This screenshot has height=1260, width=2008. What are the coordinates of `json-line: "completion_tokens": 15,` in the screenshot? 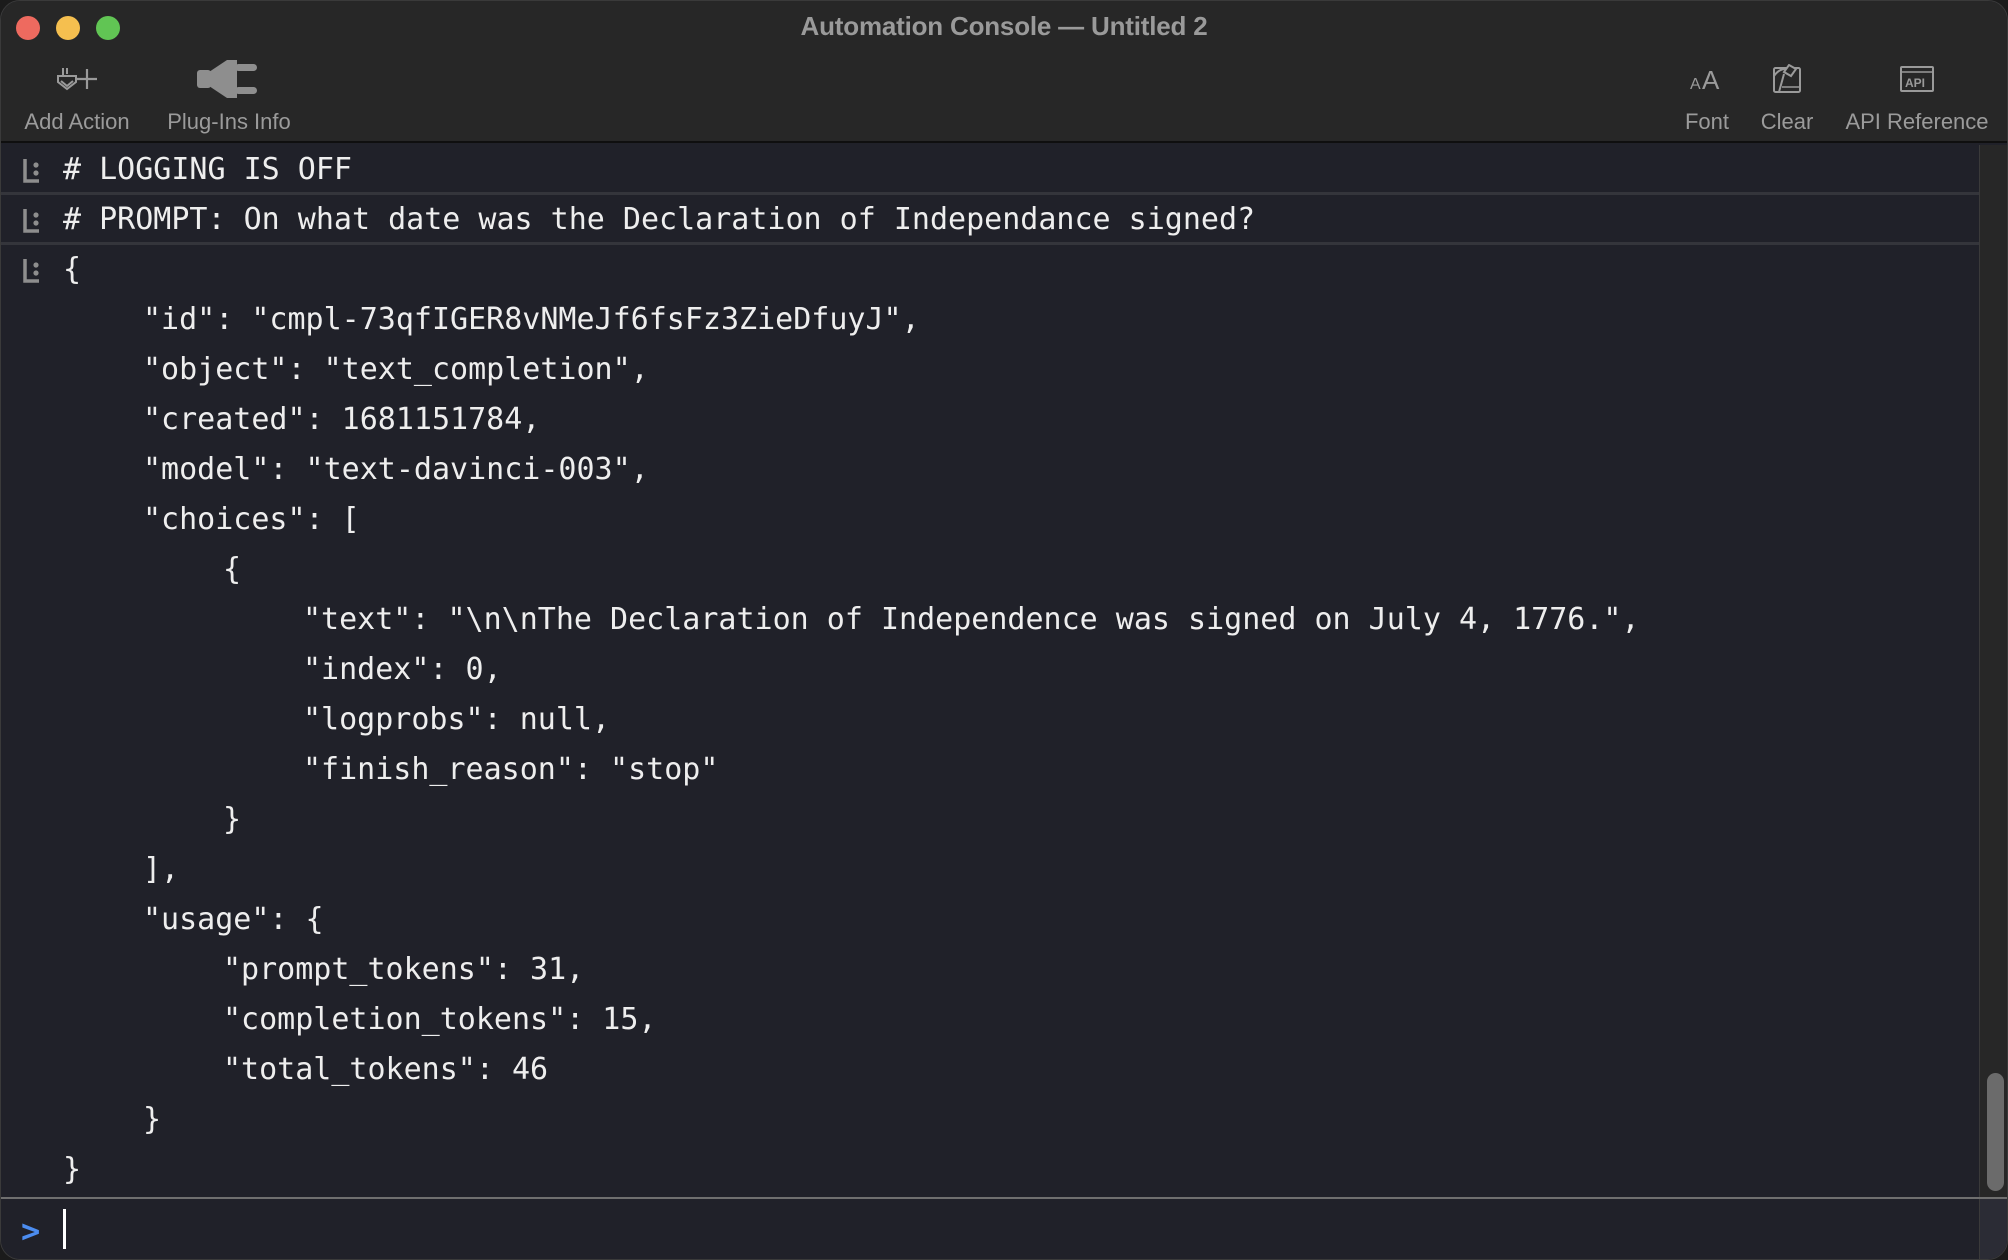 It's located at (440, 1019).